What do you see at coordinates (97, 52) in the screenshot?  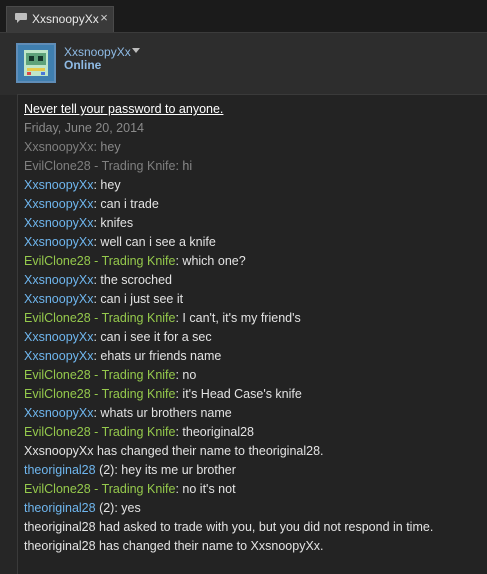 I see `friend-username: XxsnoopyXx` at bounding box center [97, 52].